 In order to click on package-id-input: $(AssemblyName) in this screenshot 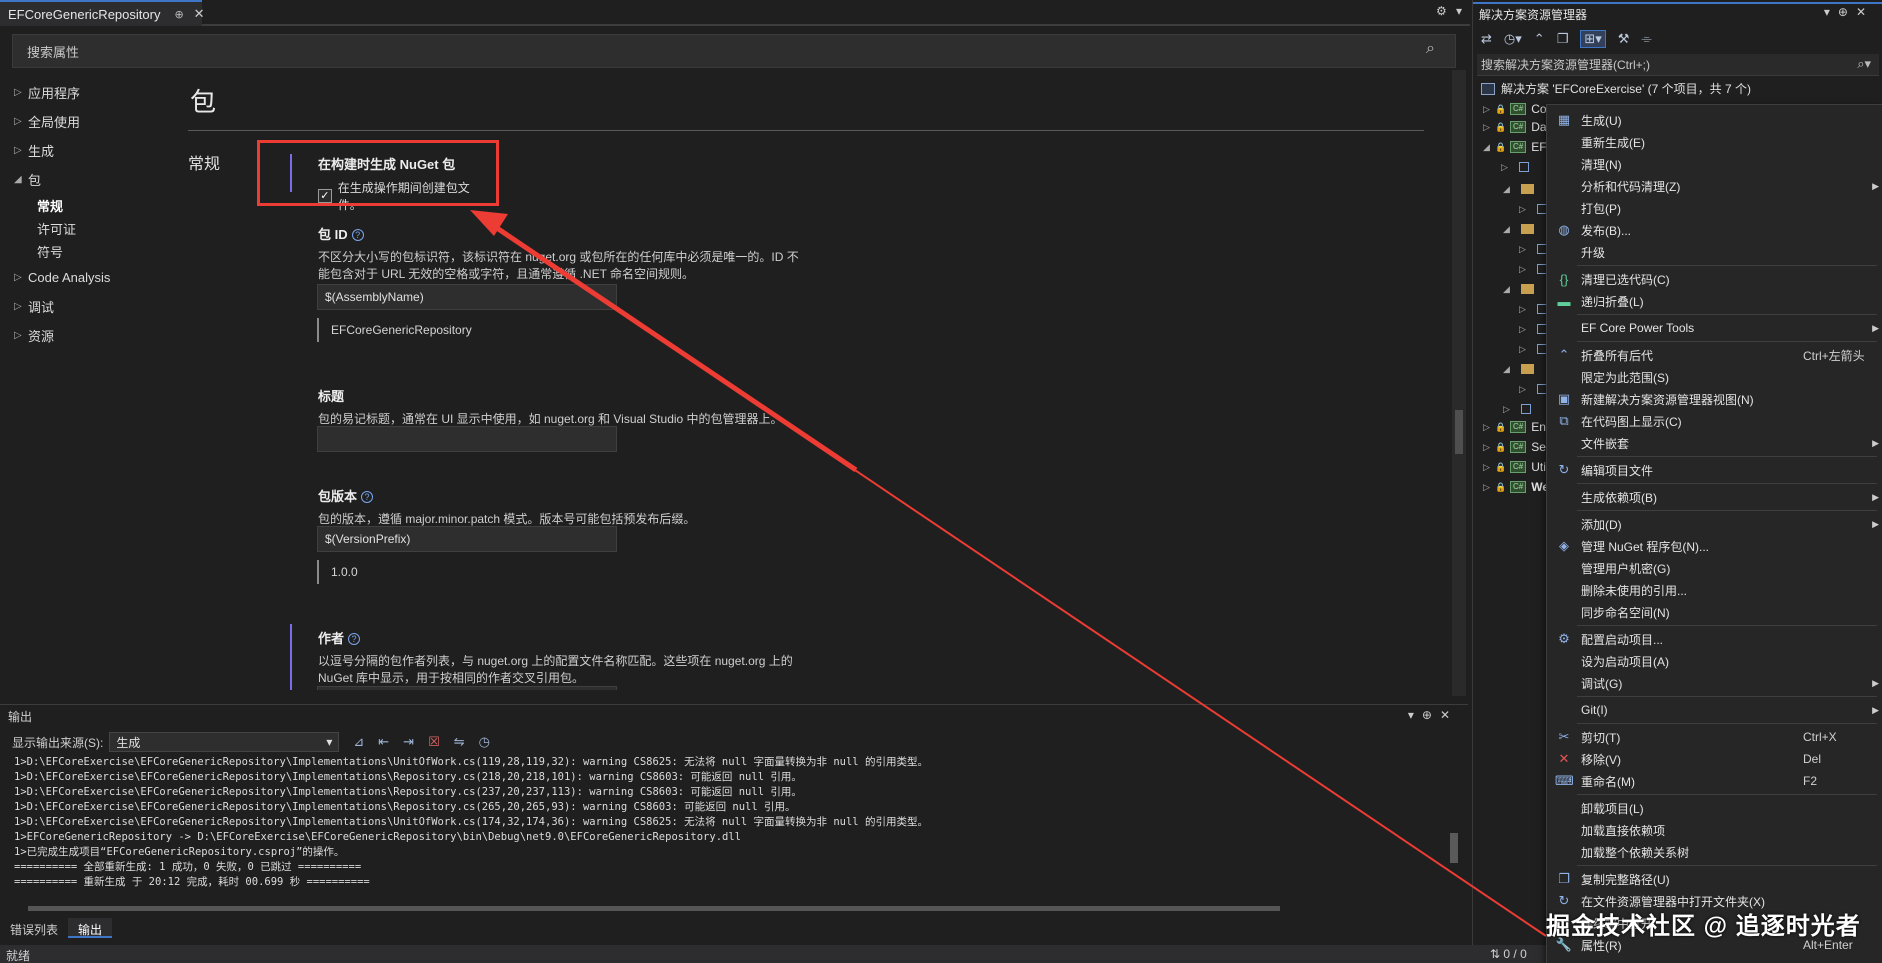, I will do `click(467, 297)`.